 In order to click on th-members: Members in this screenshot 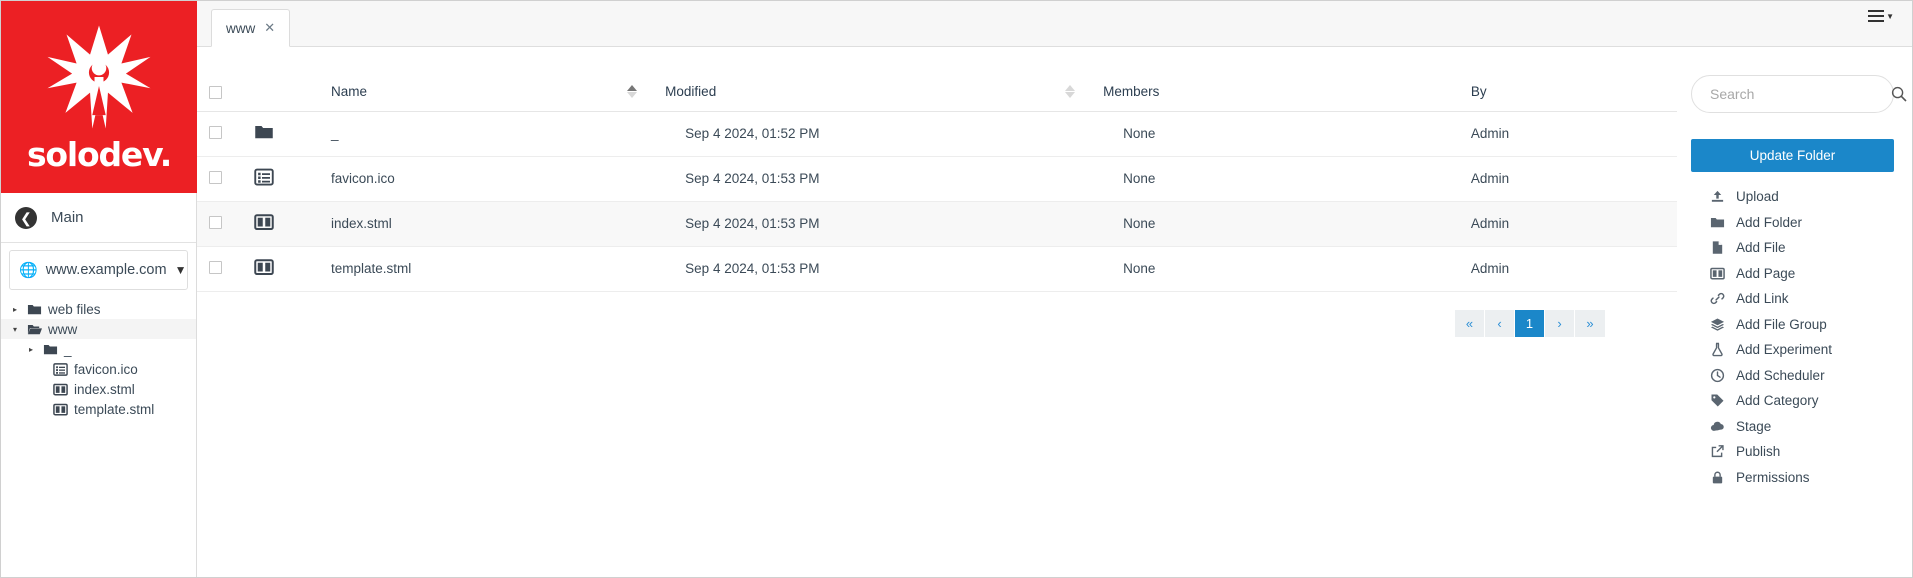, I will do `click(1268, 79)`.